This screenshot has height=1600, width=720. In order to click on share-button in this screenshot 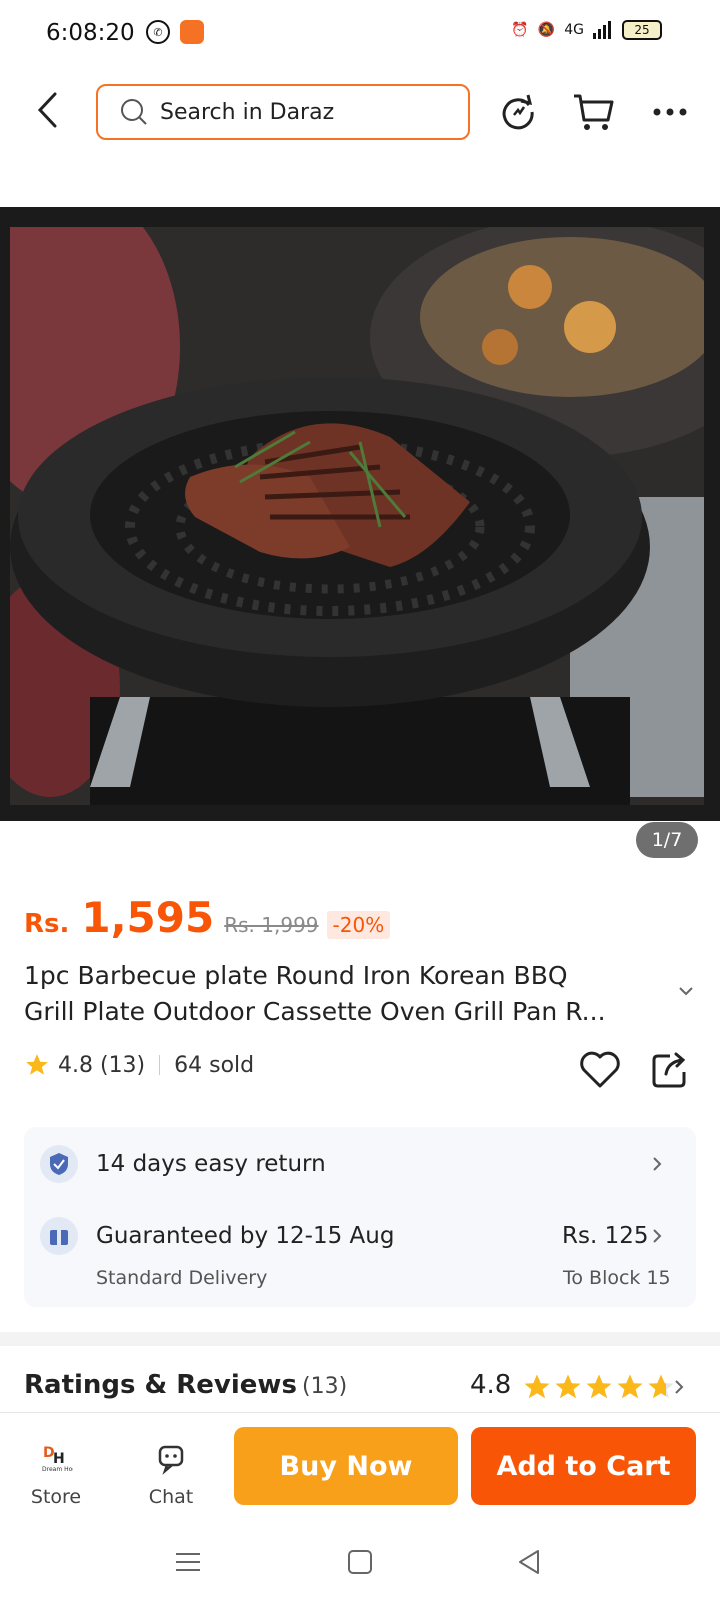, I will do `click(670, 1070)`.